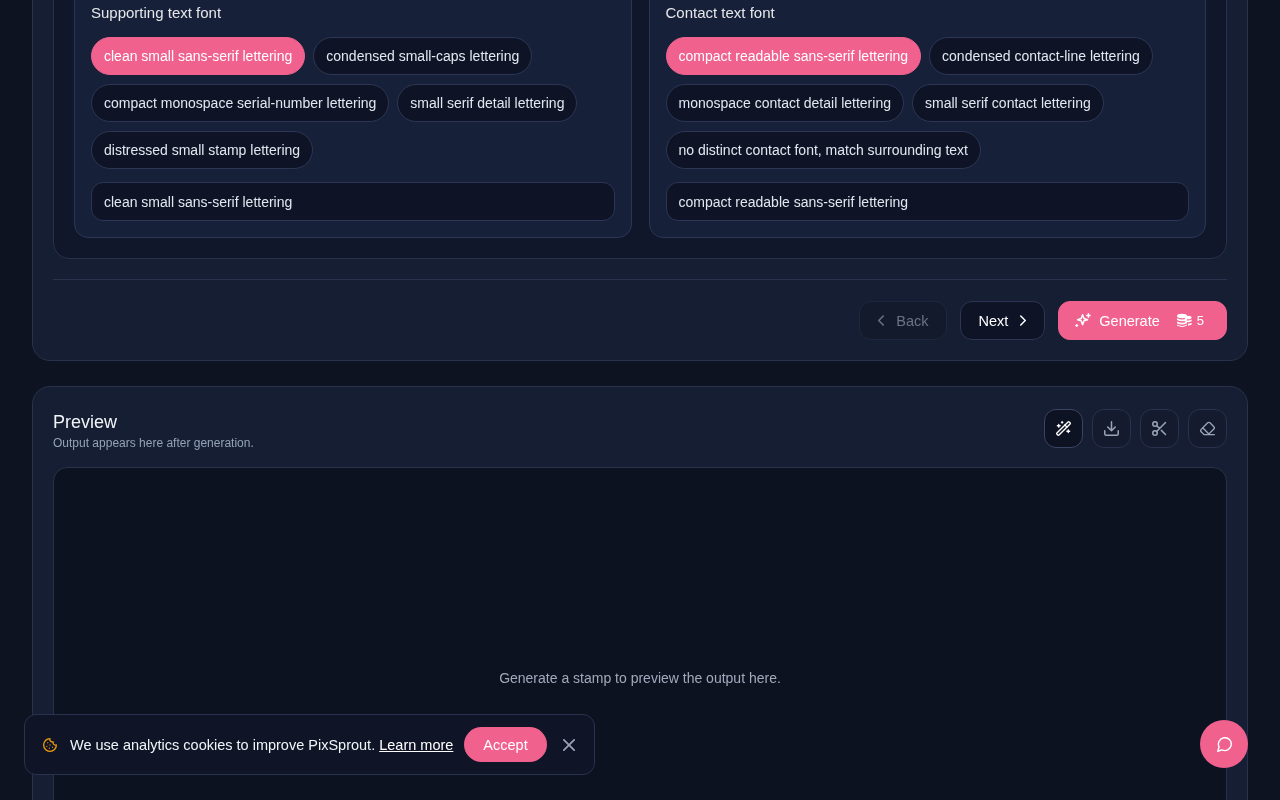  Describe the element at coordinates (156, 13) in the screenshot. I see `section-label: Supporting text font` at that location.